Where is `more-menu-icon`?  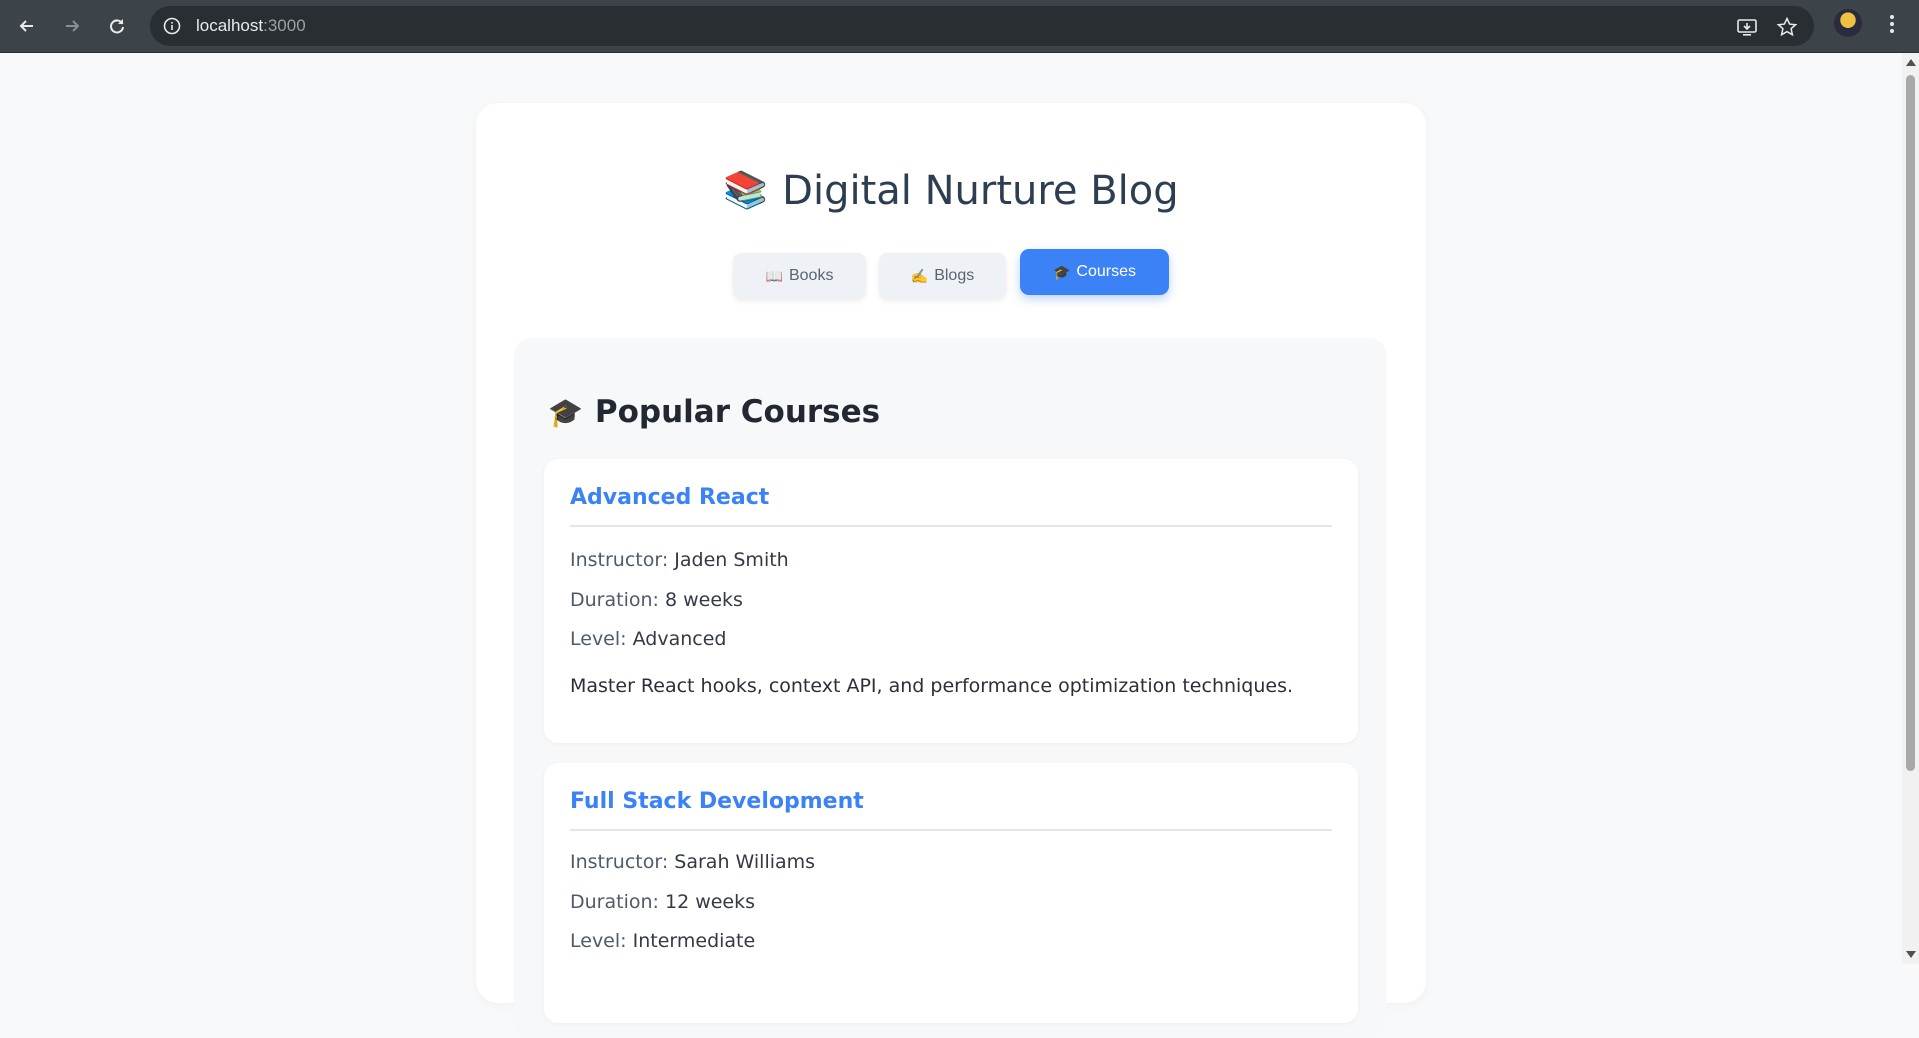 more-menu-icon is located at coordinates (1892, 24).